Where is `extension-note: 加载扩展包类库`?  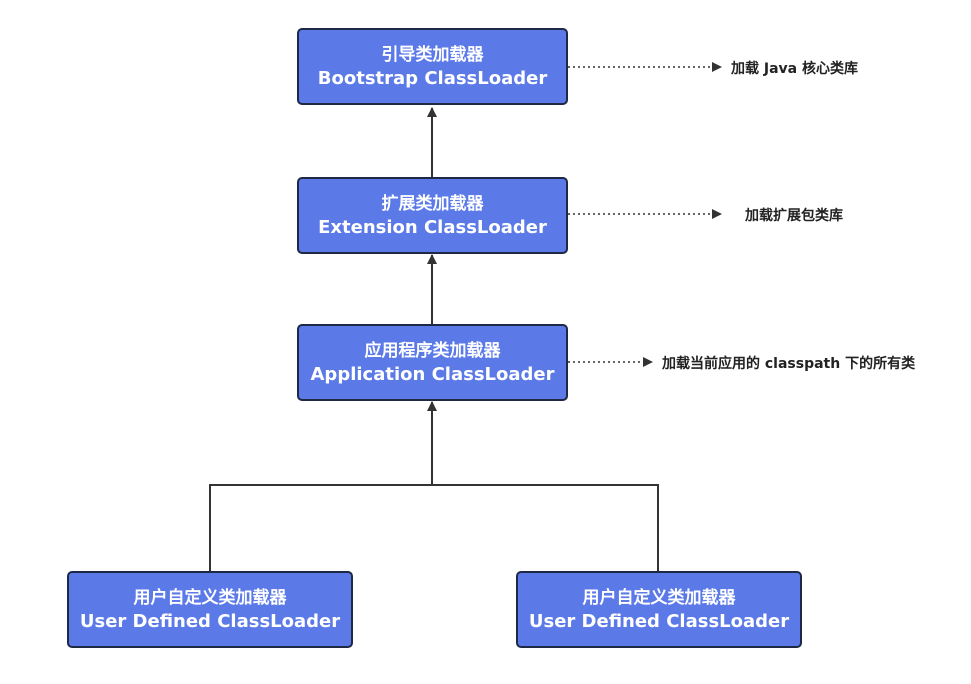
extension-note: 加载扩展包类库 is located at coordinates (794, 216).